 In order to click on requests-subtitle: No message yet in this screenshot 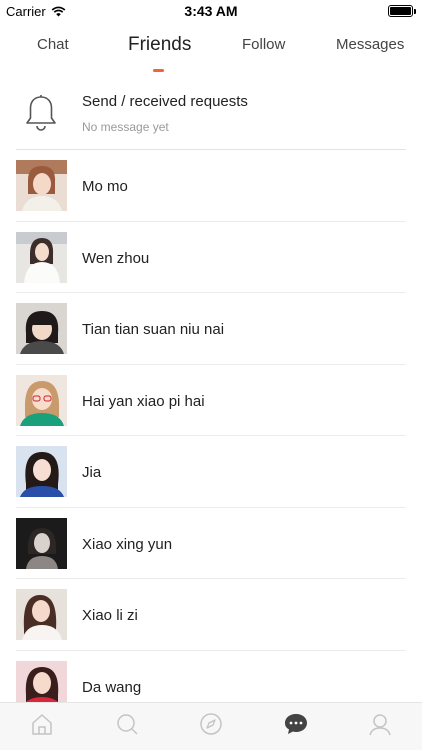, I will do `click(125, 127)`.